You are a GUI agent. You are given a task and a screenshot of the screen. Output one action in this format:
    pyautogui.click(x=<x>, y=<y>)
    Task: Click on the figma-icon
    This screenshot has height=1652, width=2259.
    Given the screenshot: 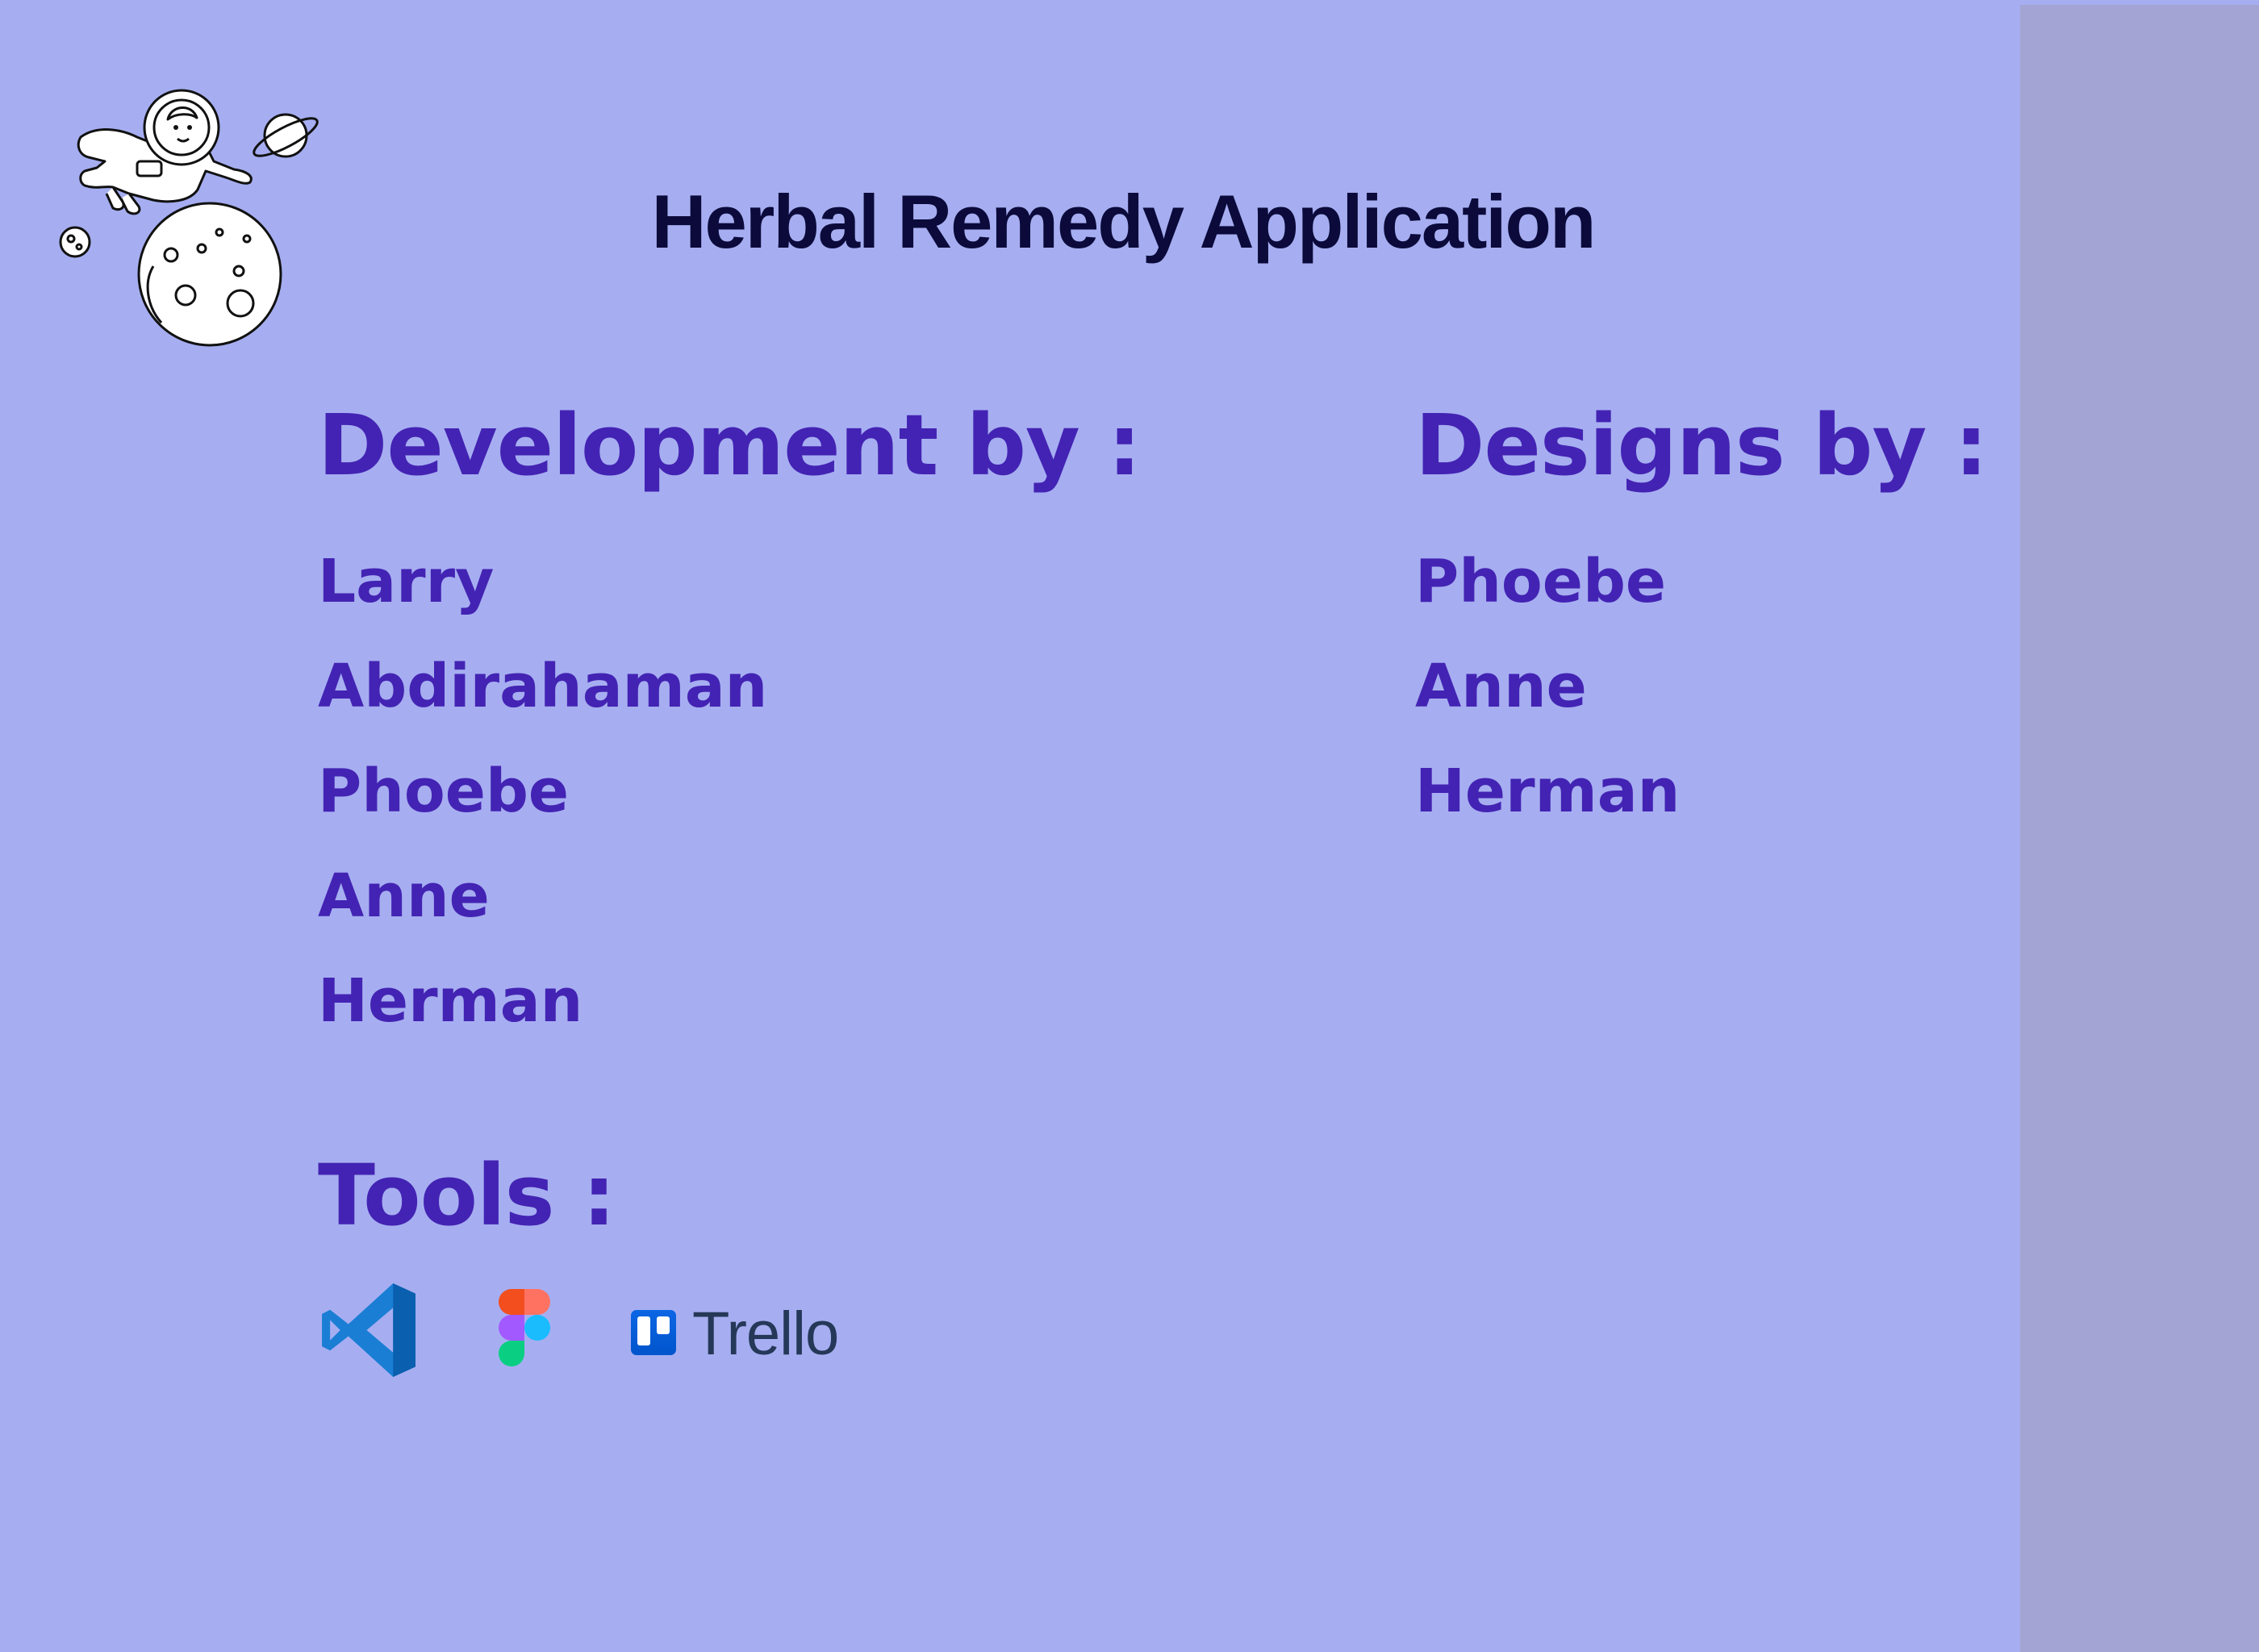 What is the action you would take?
    pyautogui.click(x=525, y=1327)
    